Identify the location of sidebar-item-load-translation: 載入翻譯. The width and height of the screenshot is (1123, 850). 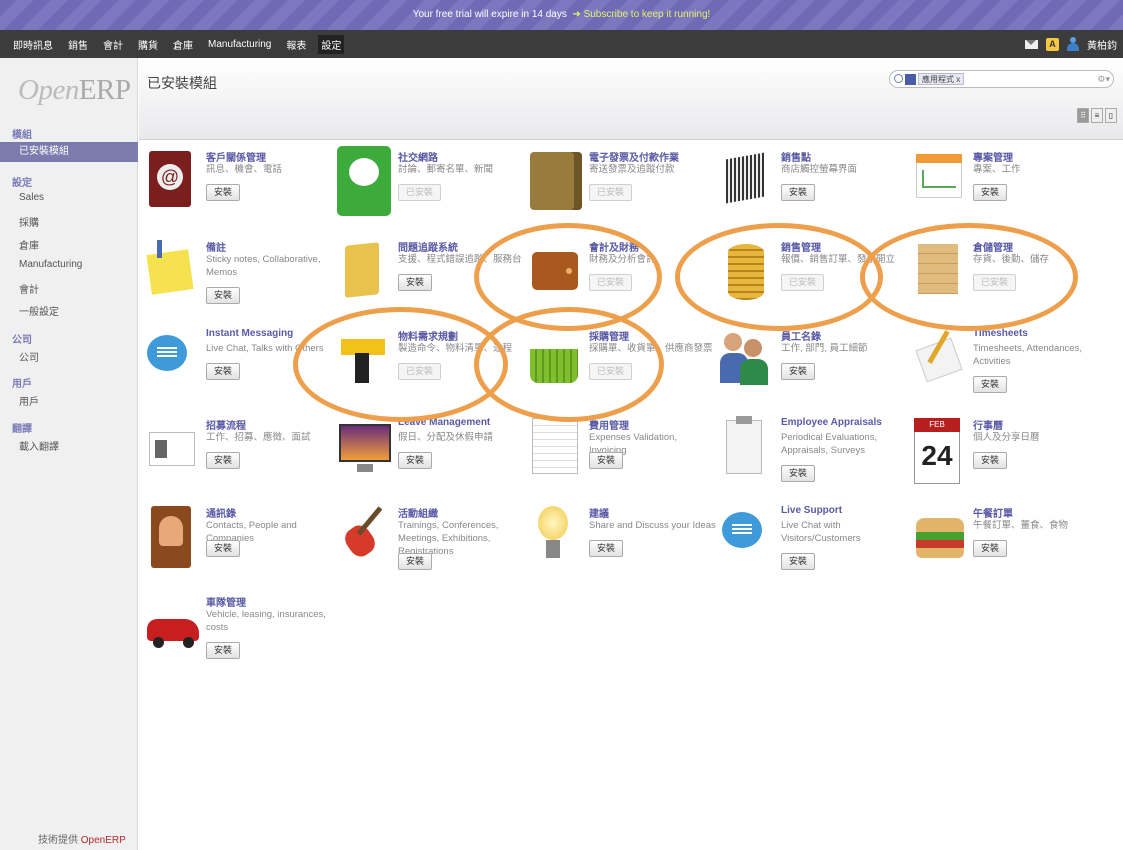
(39, 445).